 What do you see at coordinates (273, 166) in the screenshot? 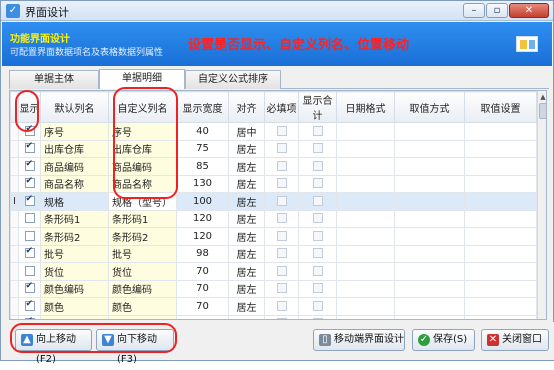
I see `table-row: 商品编码商品编码85居左` at bounding box center [273, 166].